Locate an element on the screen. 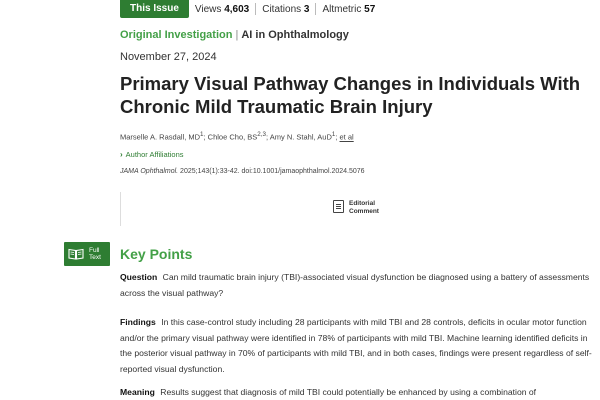 The width and height of the screenshot is (600, 400). author-name: Marselle A. Rasdall, MD is located at coordinates (160, 137).